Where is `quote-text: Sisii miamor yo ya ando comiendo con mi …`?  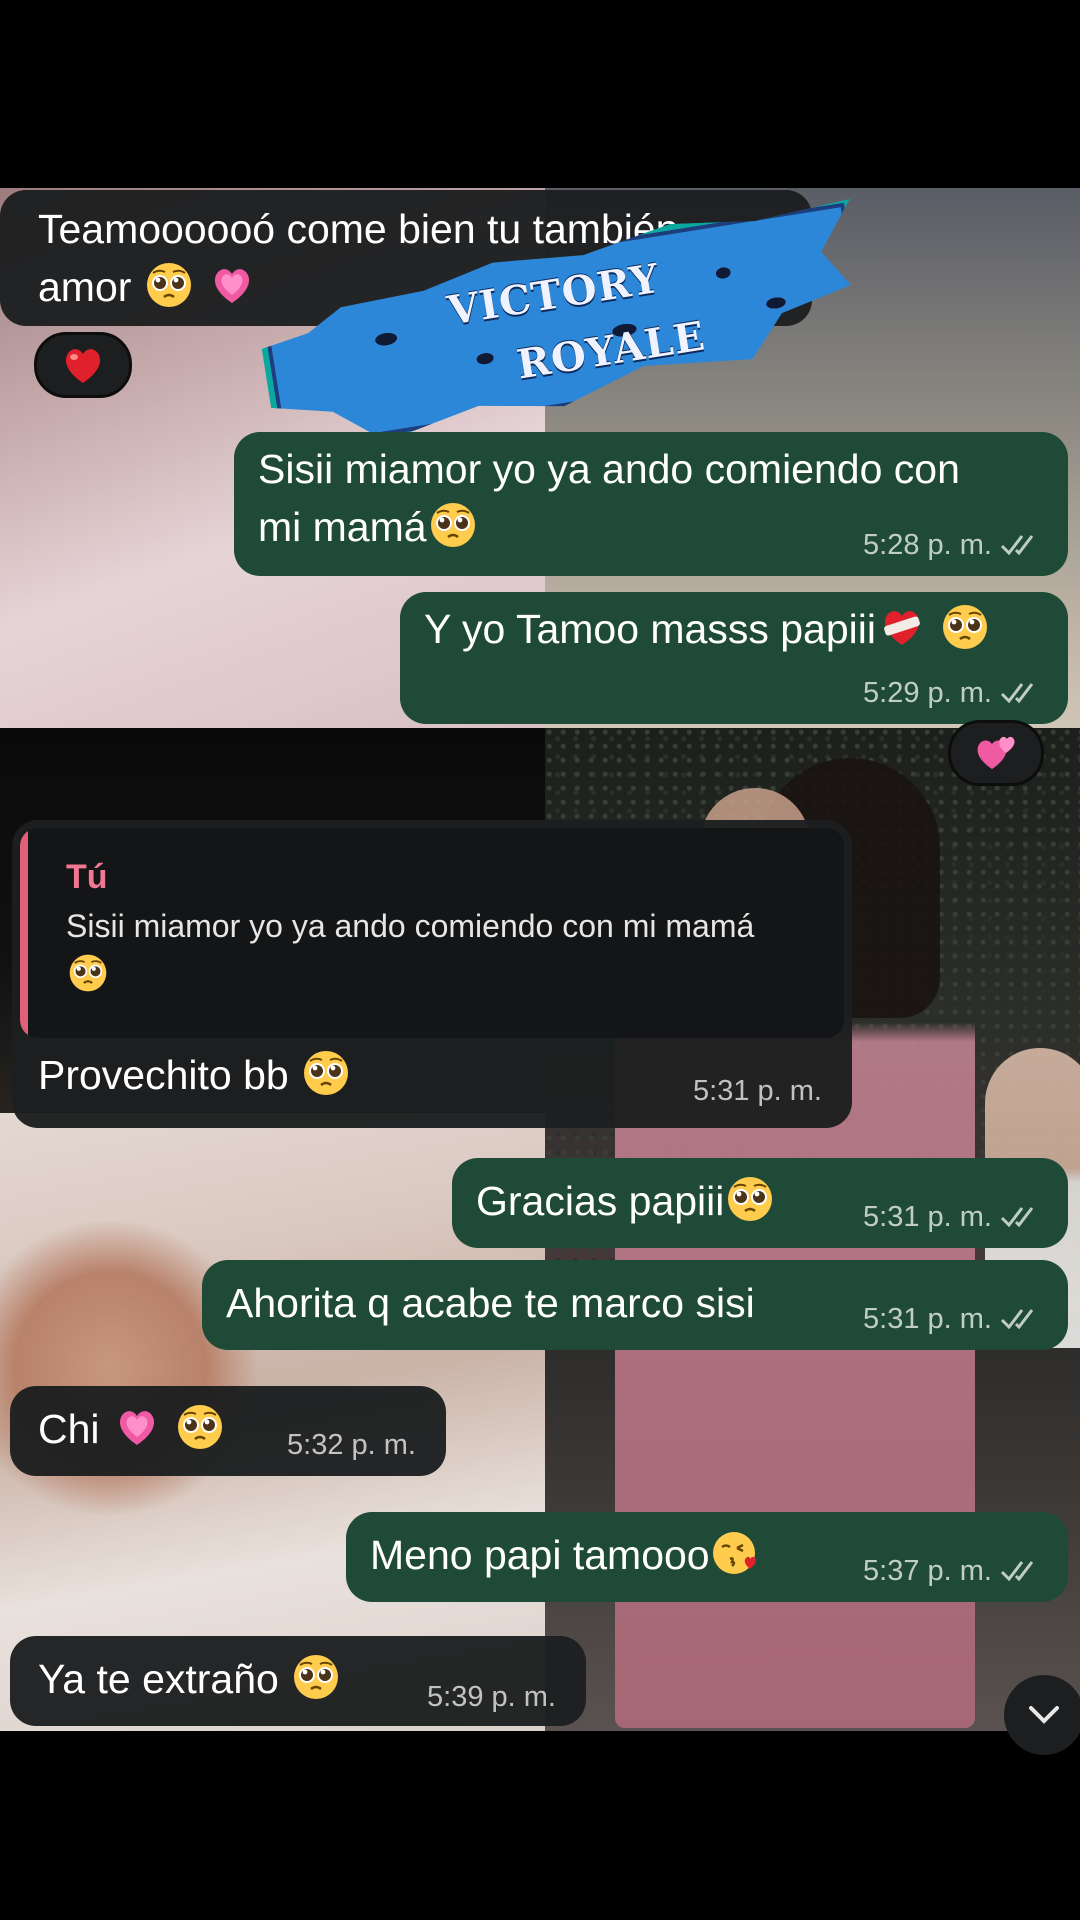 quote-text: Sisii miamor yo ya ando comiendo con mi … is located at coordinates (455, 950).